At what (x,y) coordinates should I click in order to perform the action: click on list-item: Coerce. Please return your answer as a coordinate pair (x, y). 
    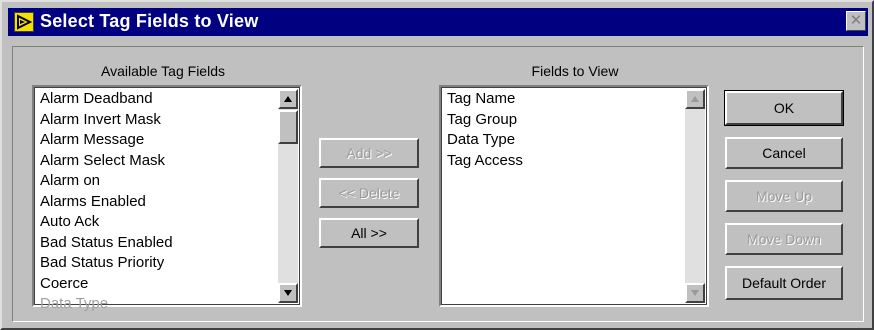
    Looking at the image, I should click on (106, 284).